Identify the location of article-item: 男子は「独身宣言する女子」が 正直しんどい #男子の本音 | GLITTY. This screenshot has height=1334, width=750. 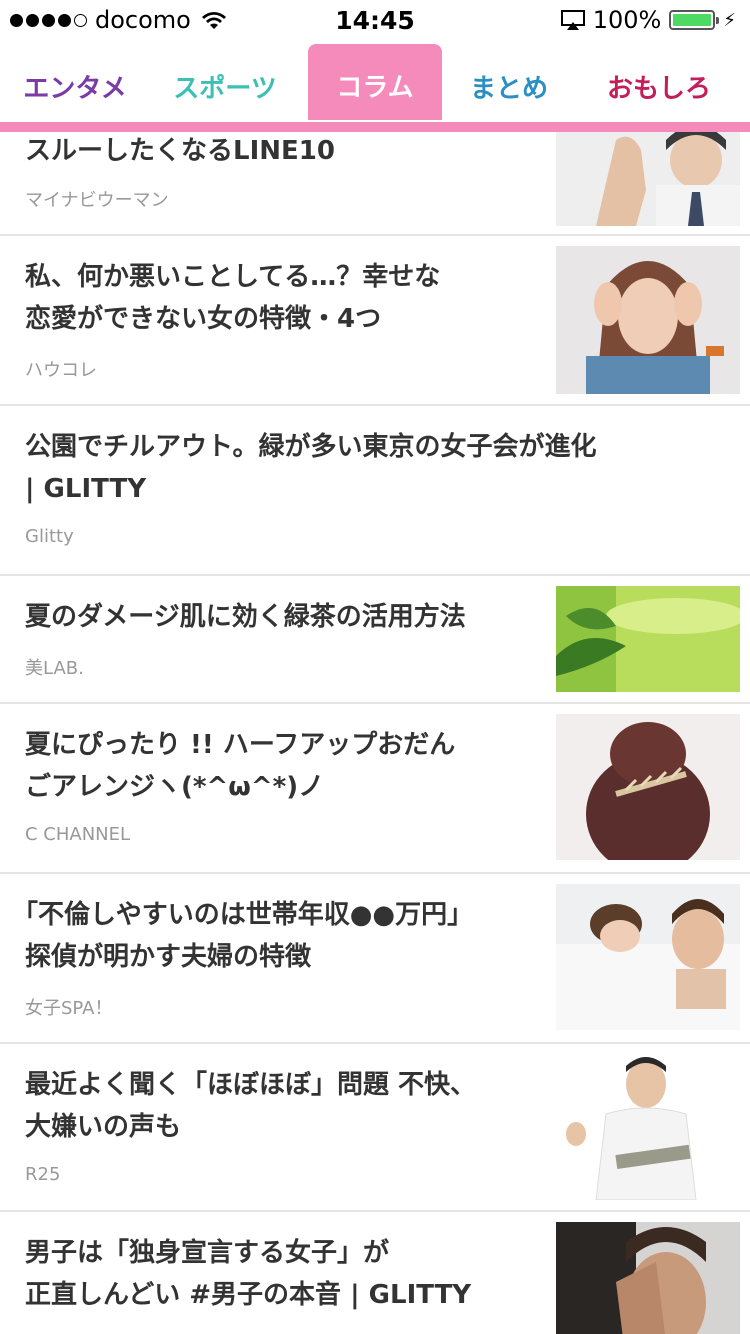
(375, 1273).